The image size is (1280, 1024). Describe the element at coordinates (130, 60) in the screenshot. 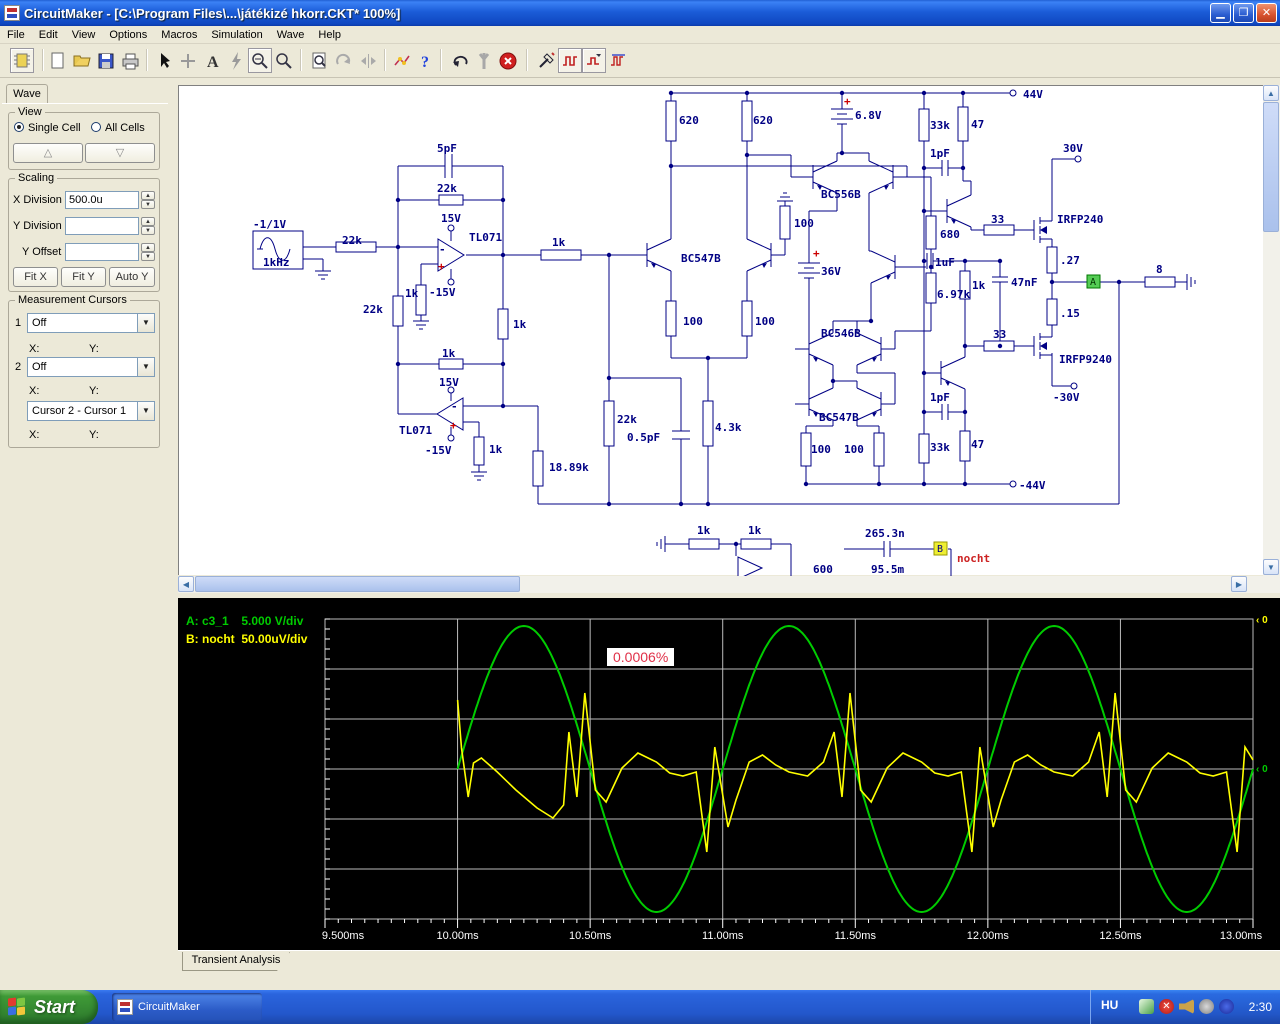

I see `print-button` at that location.